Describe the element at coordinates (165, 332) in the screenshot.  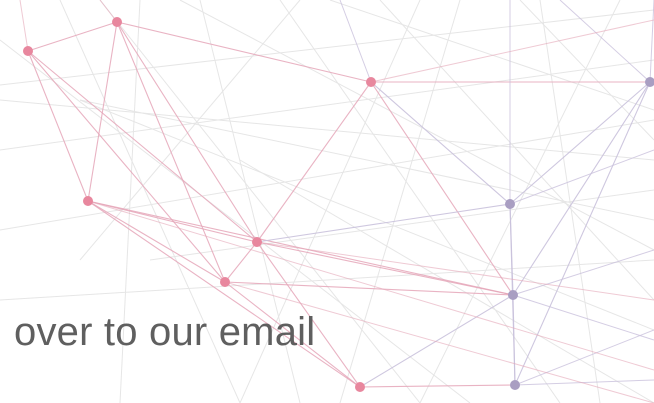
I see `page-caption: over to our email` at that location.